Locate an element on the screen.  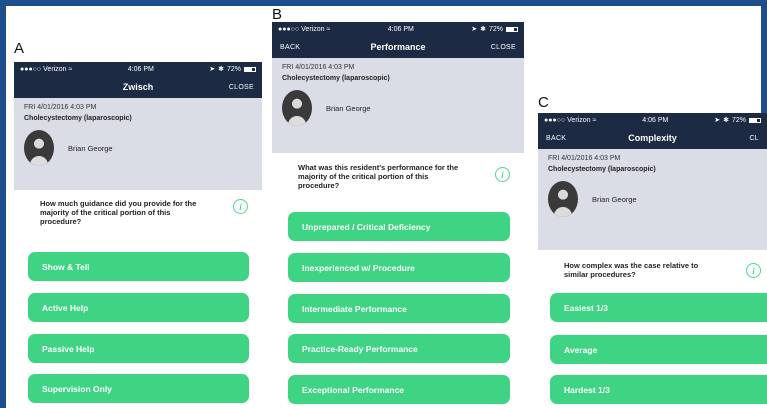
option-button: Average is located at coordinates (658, 349).